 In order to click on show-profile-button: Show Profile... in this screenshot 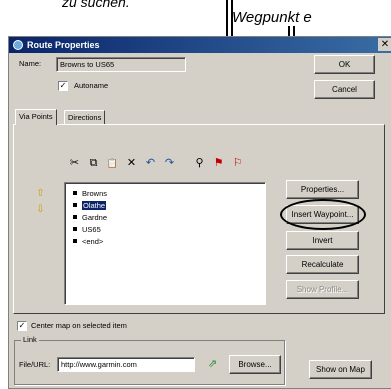, I will do `click(322, 289)`.